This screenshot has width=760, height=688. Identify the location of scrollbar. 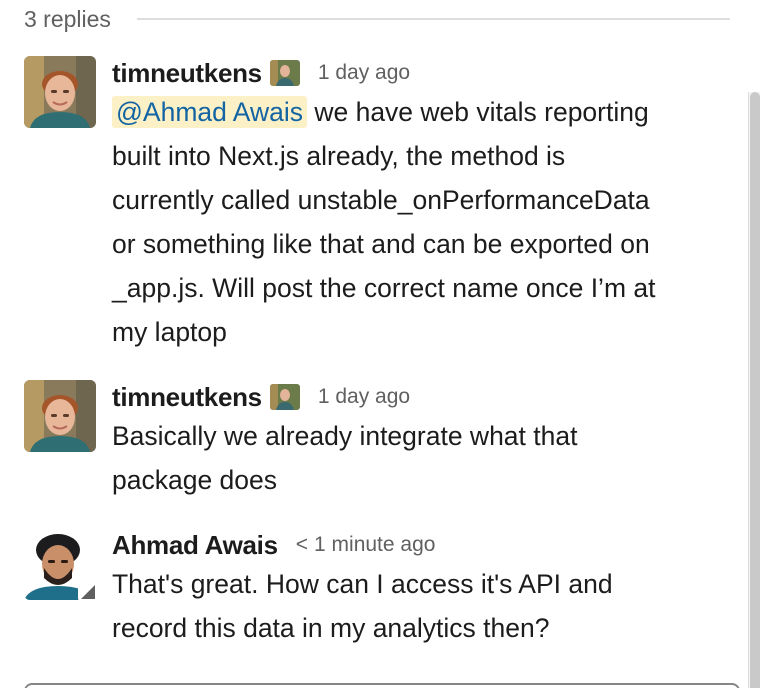
(754, 390).